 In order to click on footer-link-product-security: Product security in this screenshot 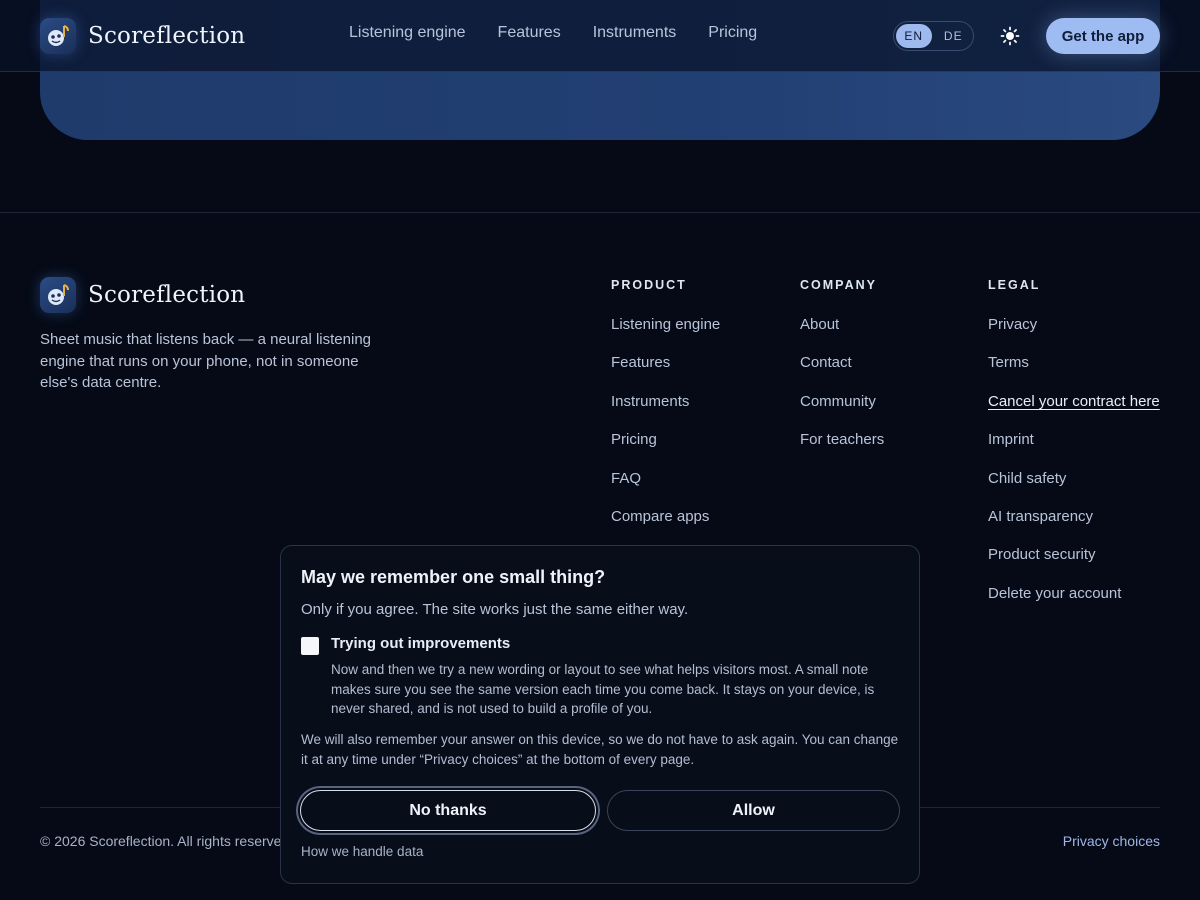, I will do `click(1042, 554)`.